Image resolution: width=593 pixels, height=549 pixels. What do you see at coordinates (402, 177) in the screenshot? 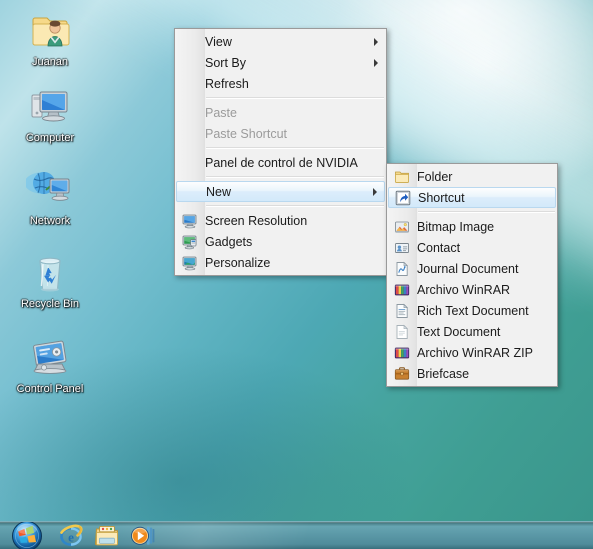
I see `folder-icon` at bounding box center [402, 177].